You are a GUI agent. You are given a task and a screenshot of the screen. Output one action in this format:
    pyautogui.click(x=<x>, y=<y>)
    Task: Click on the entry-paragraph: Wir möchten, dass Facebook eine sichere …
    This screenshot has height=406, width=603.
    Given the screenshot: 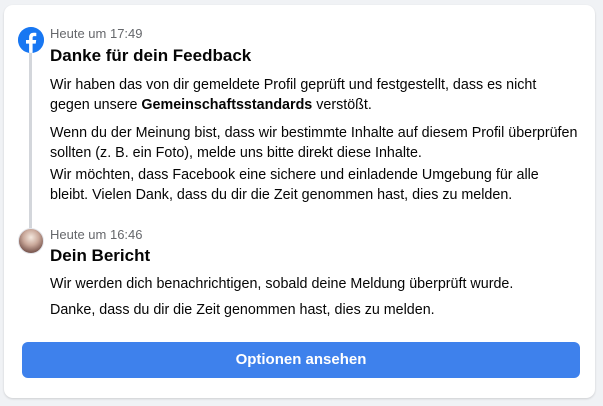 What is the action you would take?
    pyautogui.click(x=294, y=185)
    